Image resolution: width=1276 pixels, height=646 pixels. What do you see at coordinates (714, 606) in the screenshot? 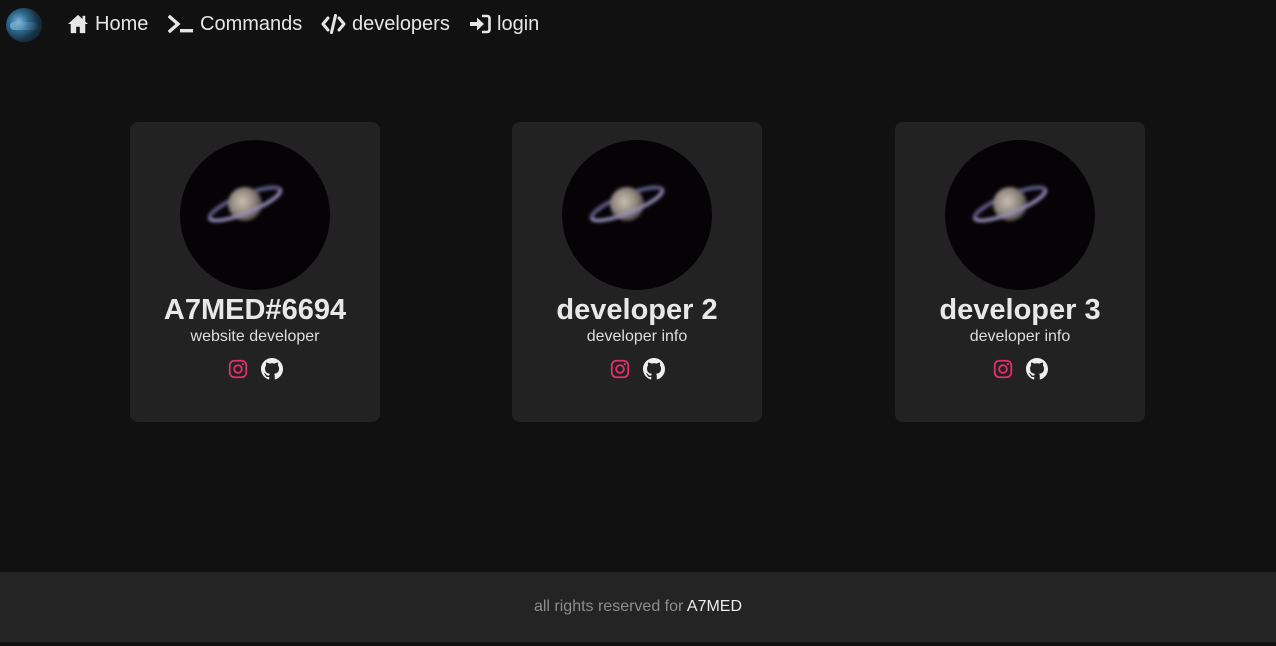
I see `footer-owner-link: A7MED` at bounding box center [714, 606].